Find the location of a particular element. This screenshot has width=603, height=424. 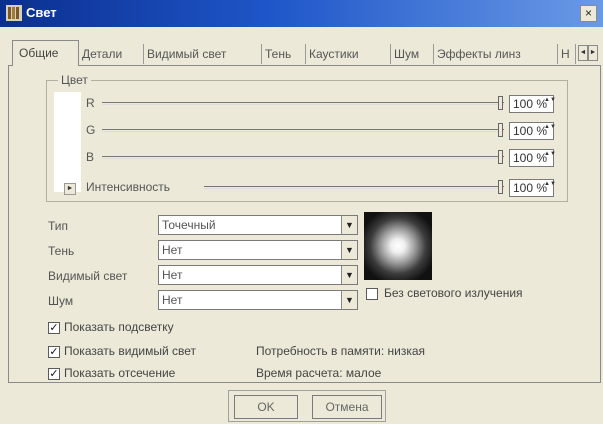

noise-value: Нет is located at coordinates (172, 300).